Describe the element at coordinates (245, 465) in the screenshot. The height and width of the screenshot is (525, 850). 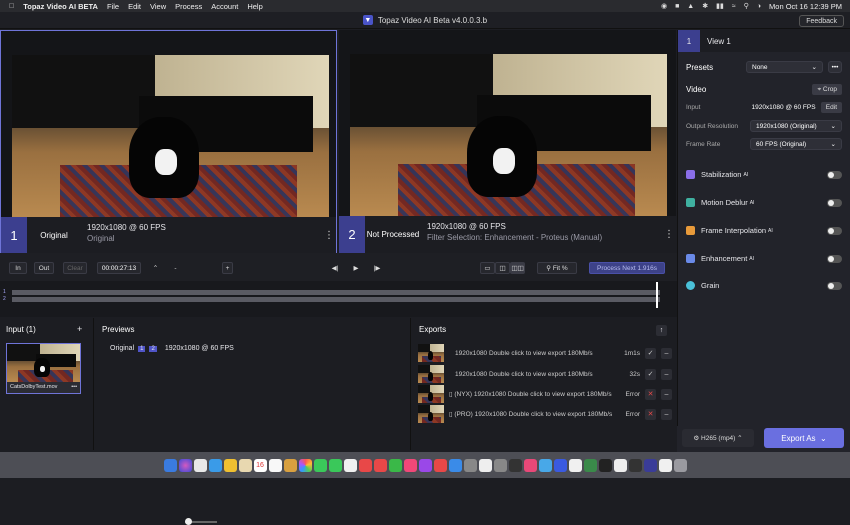
I see `contacts-icon` at that location.